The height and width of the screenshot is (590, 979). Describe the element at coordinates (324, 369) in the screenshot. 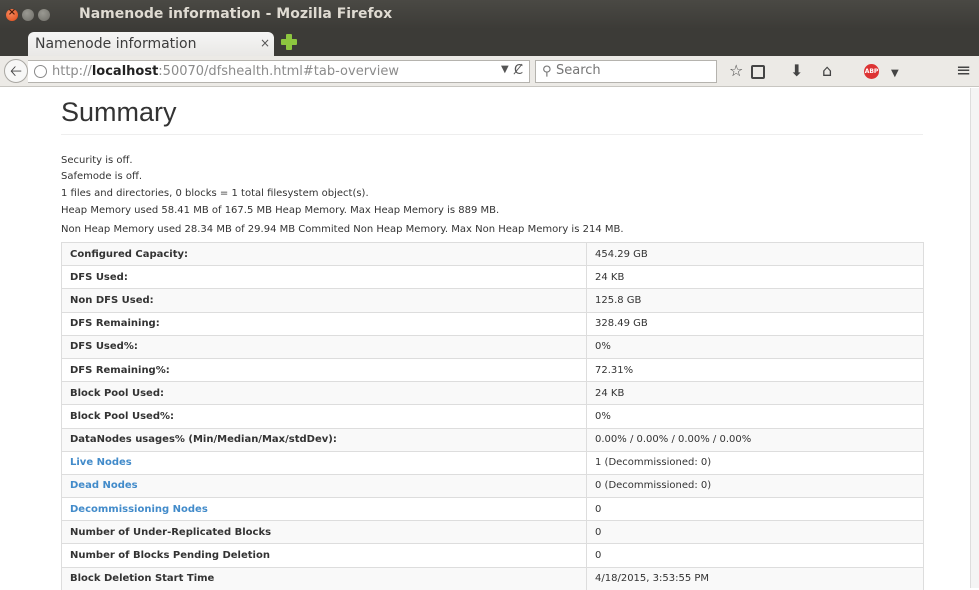

I see `row-label: DFS Remaining%:` at that location.